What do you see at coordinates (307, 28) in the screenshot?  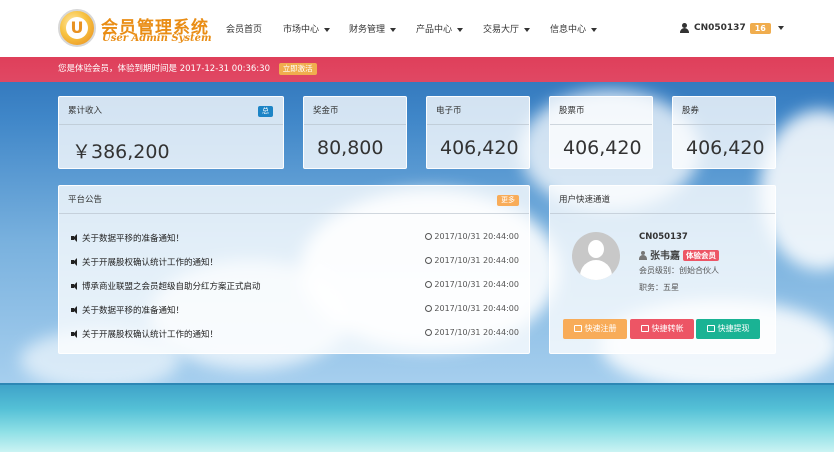 I see `nav-market-center: 市场中心` at bounding box center [307, 28].